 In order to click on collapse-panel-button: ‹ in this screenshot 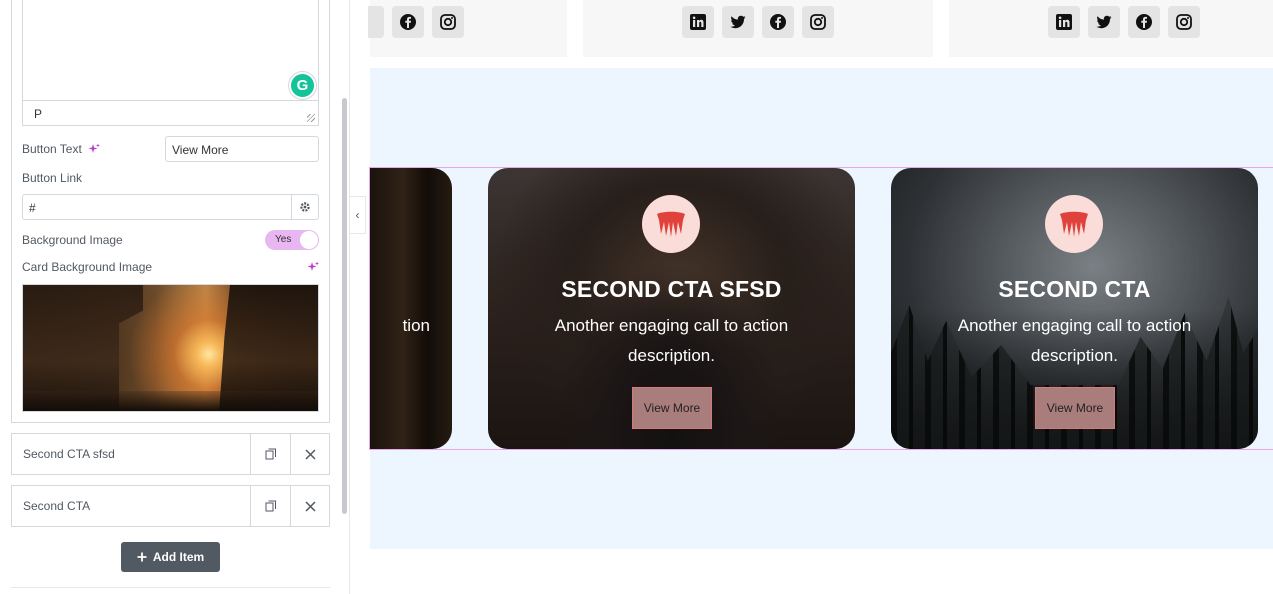, I will do `click(358, 215)`.